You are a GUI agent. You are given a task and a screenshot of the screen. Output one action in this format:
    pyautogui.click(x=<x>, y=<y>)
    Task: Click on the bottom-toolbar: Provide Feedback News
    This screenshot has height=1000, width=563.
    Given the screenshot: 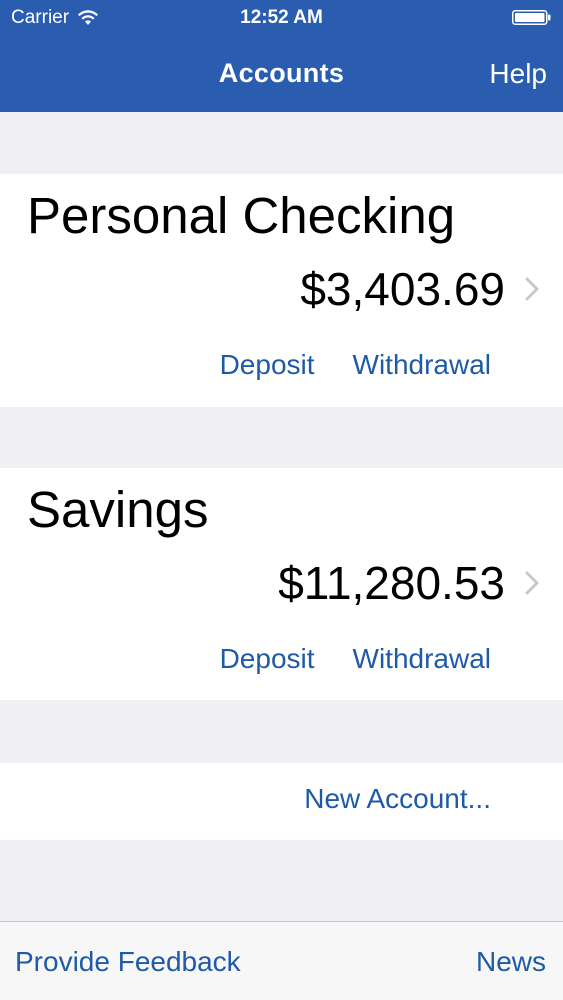 What is the action you would take?
    pyautogui.click(x=281, y=960)
    